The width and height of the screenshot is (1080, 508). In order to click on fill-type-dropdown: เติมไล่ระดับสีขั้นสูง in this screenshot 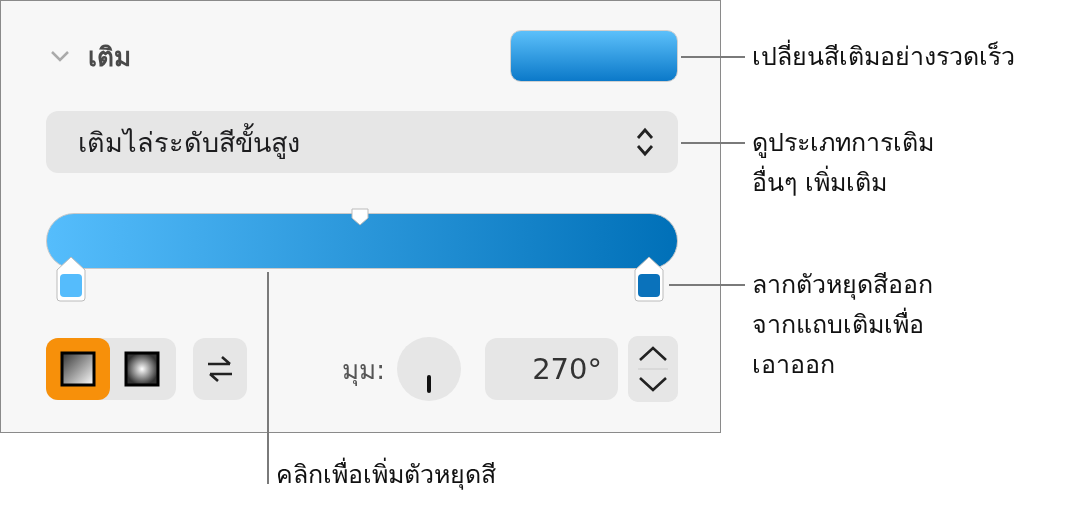, I will do `click(362, 142)`.